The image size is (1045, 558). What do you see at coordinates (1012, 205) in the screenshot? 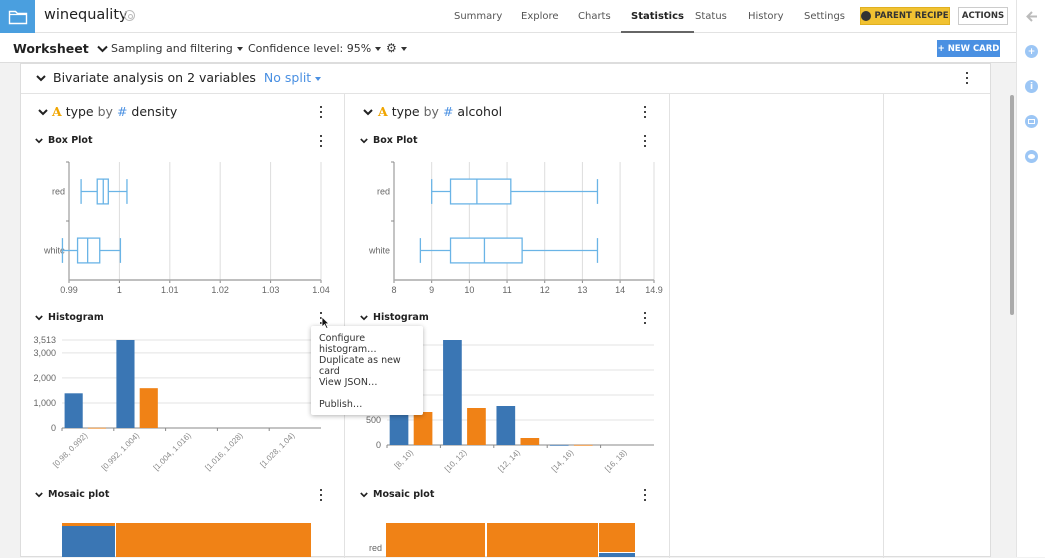
I see `vertical-scrollbar` at bounding box center [1012, 205].